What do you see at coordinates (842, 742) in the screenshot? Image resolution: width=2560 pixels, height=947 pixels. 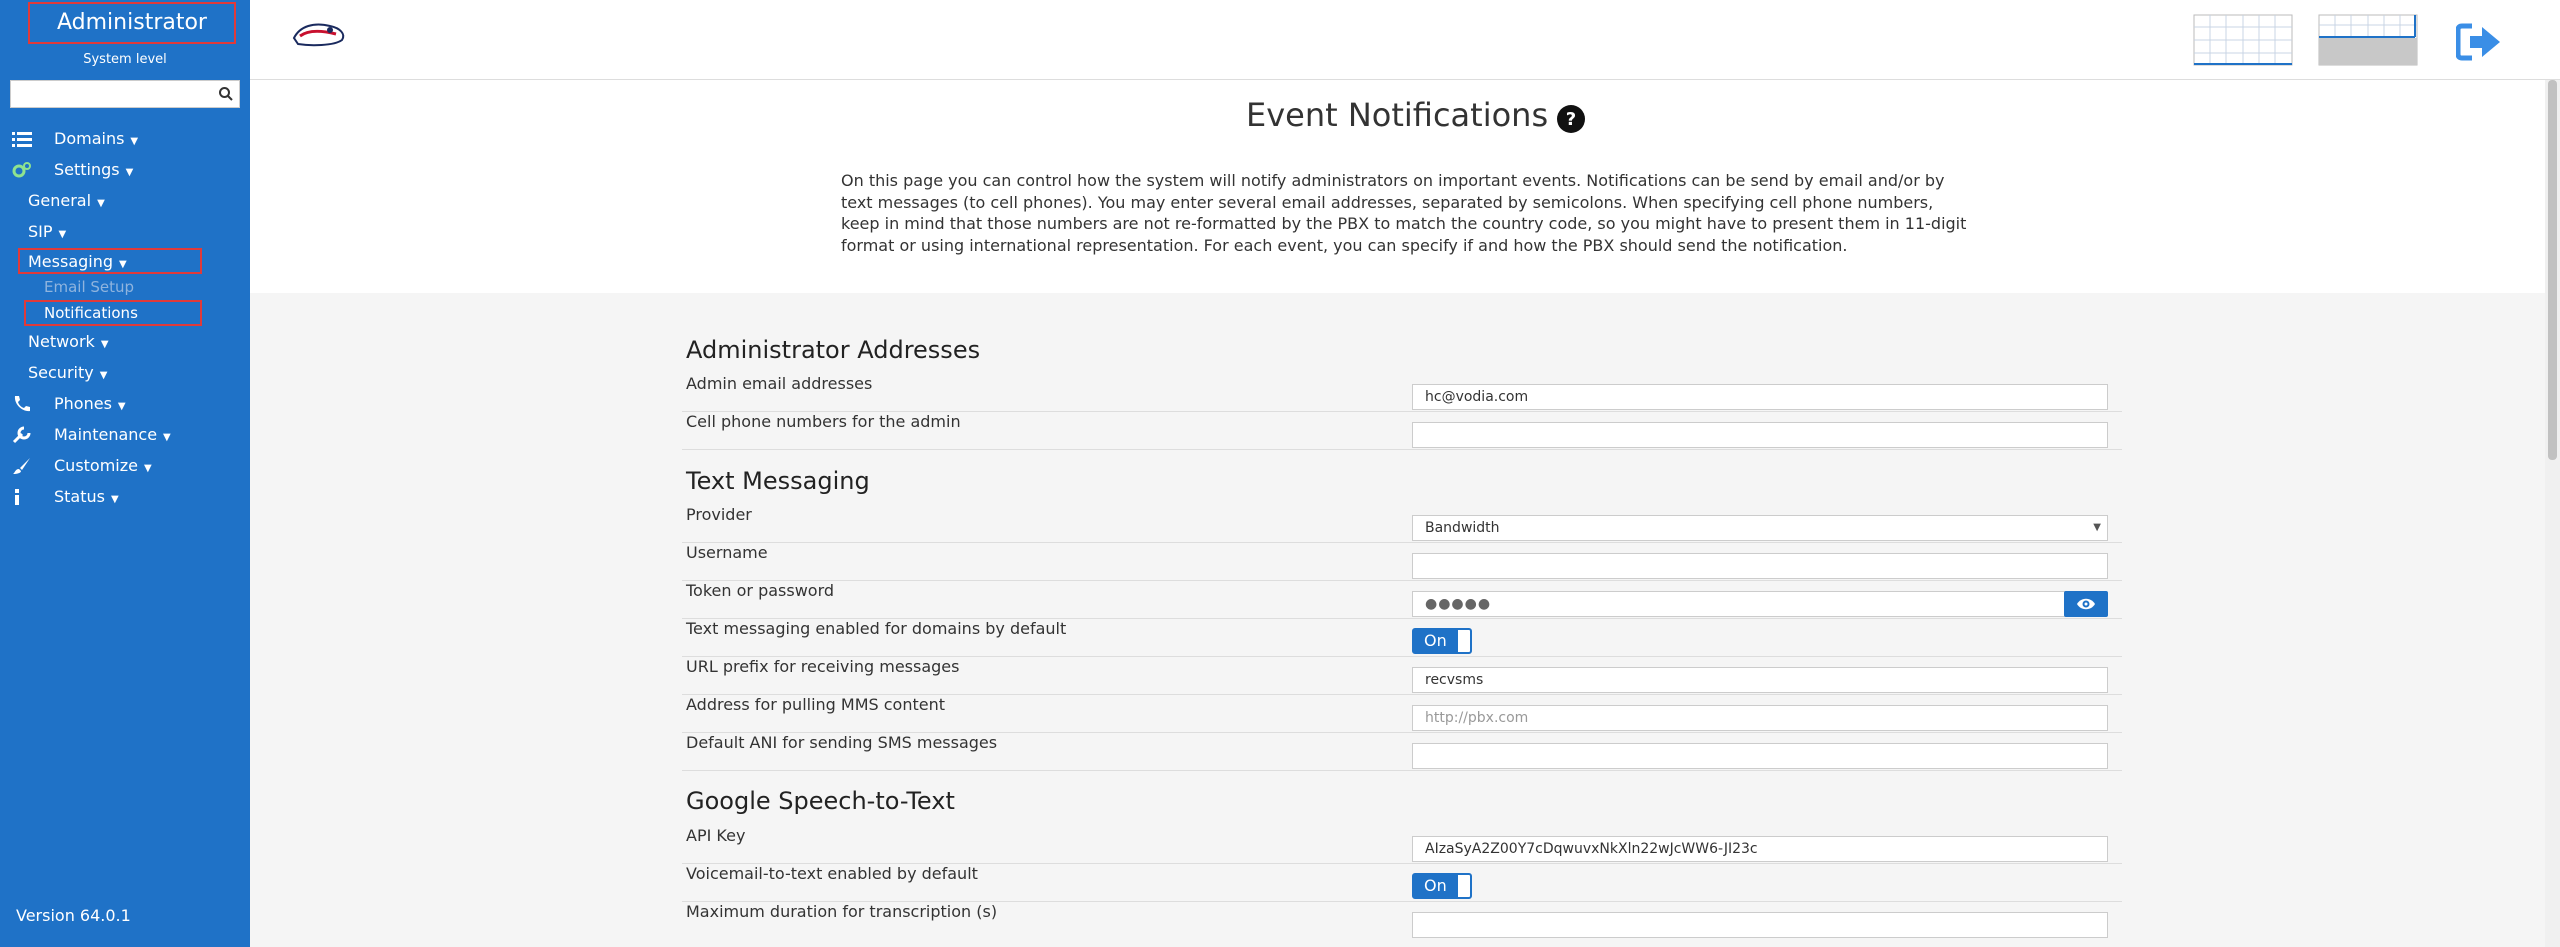 I see `field-label: Default ANI for sending SMS messages` at bounding box center [842, 742].